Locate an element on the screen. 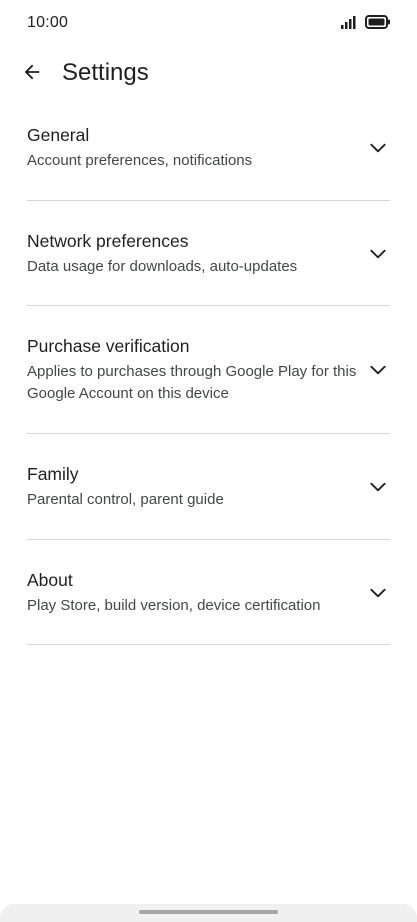 This screenshot has height=922, width=417. app-bar: Settings is located at coordinates (208, 74).